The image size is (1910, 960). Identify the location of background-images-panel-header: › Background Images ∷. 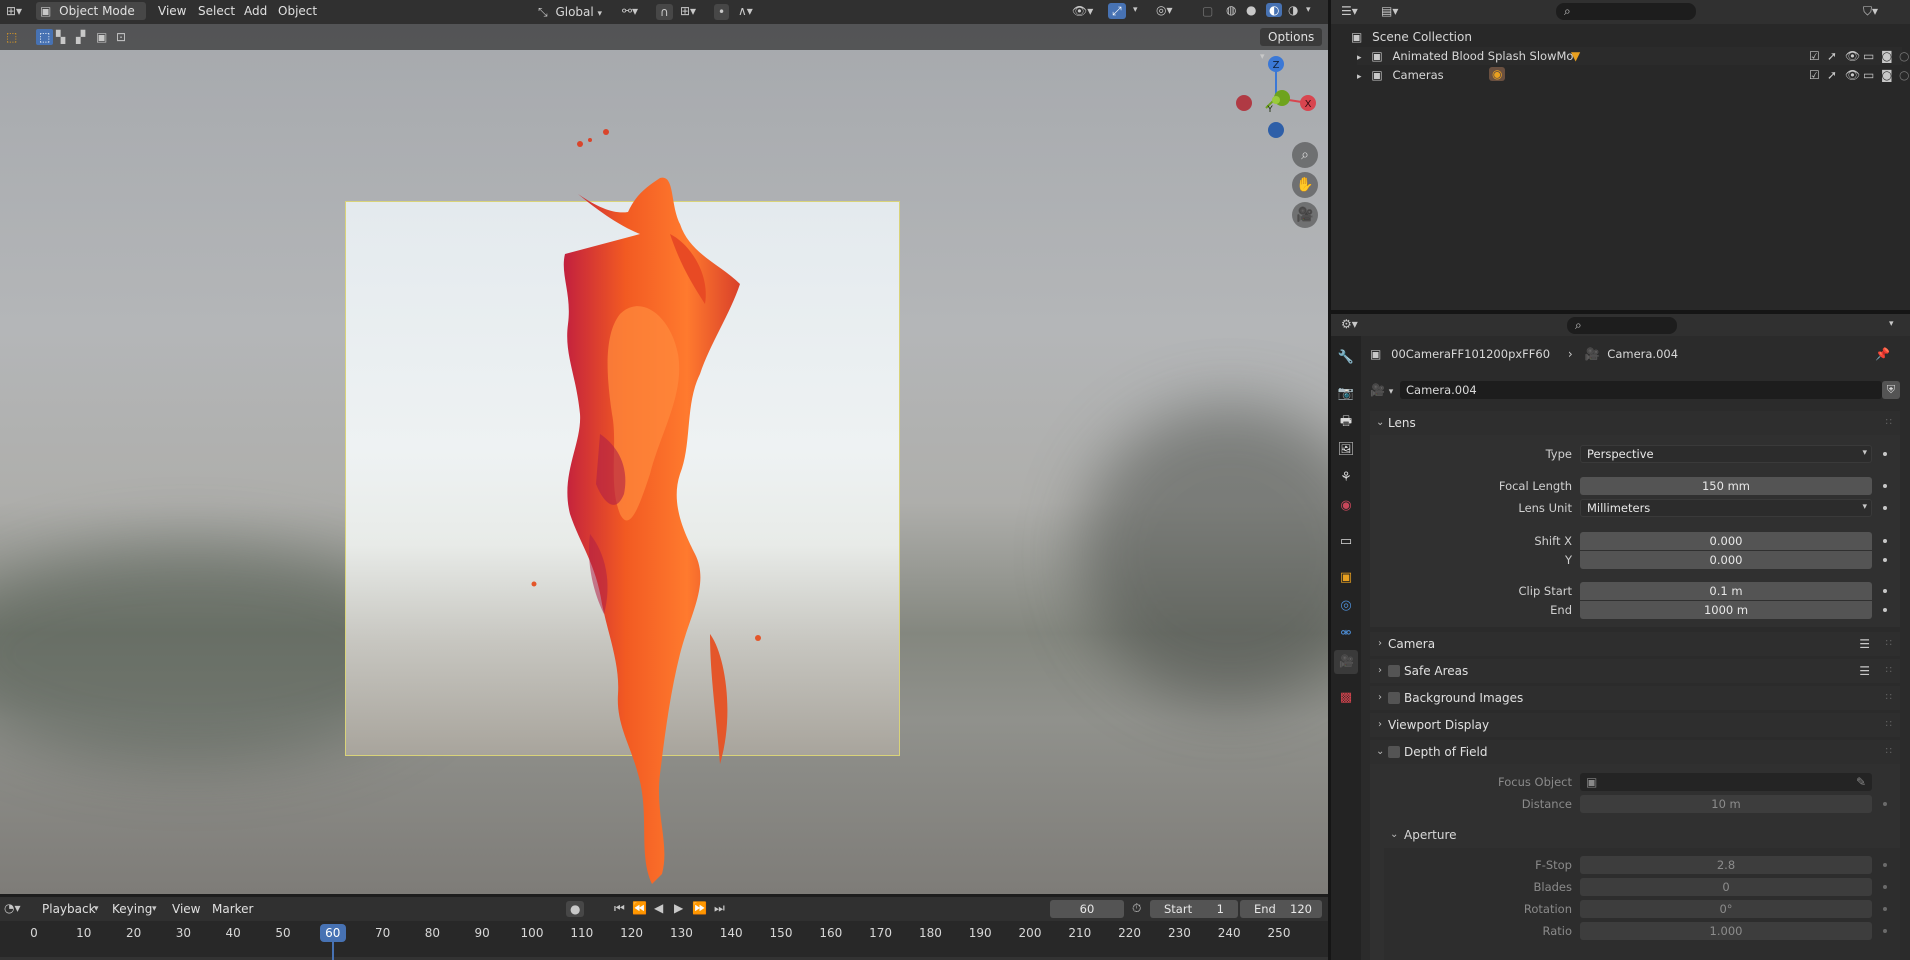
(1635, 698).